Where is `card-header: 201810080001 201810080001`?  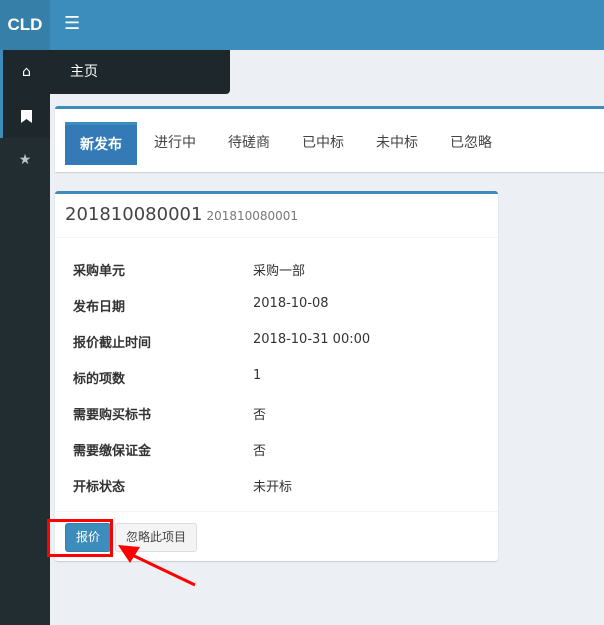
card-header: 201810080001 201810080001 is located at coordinates (276, 216).